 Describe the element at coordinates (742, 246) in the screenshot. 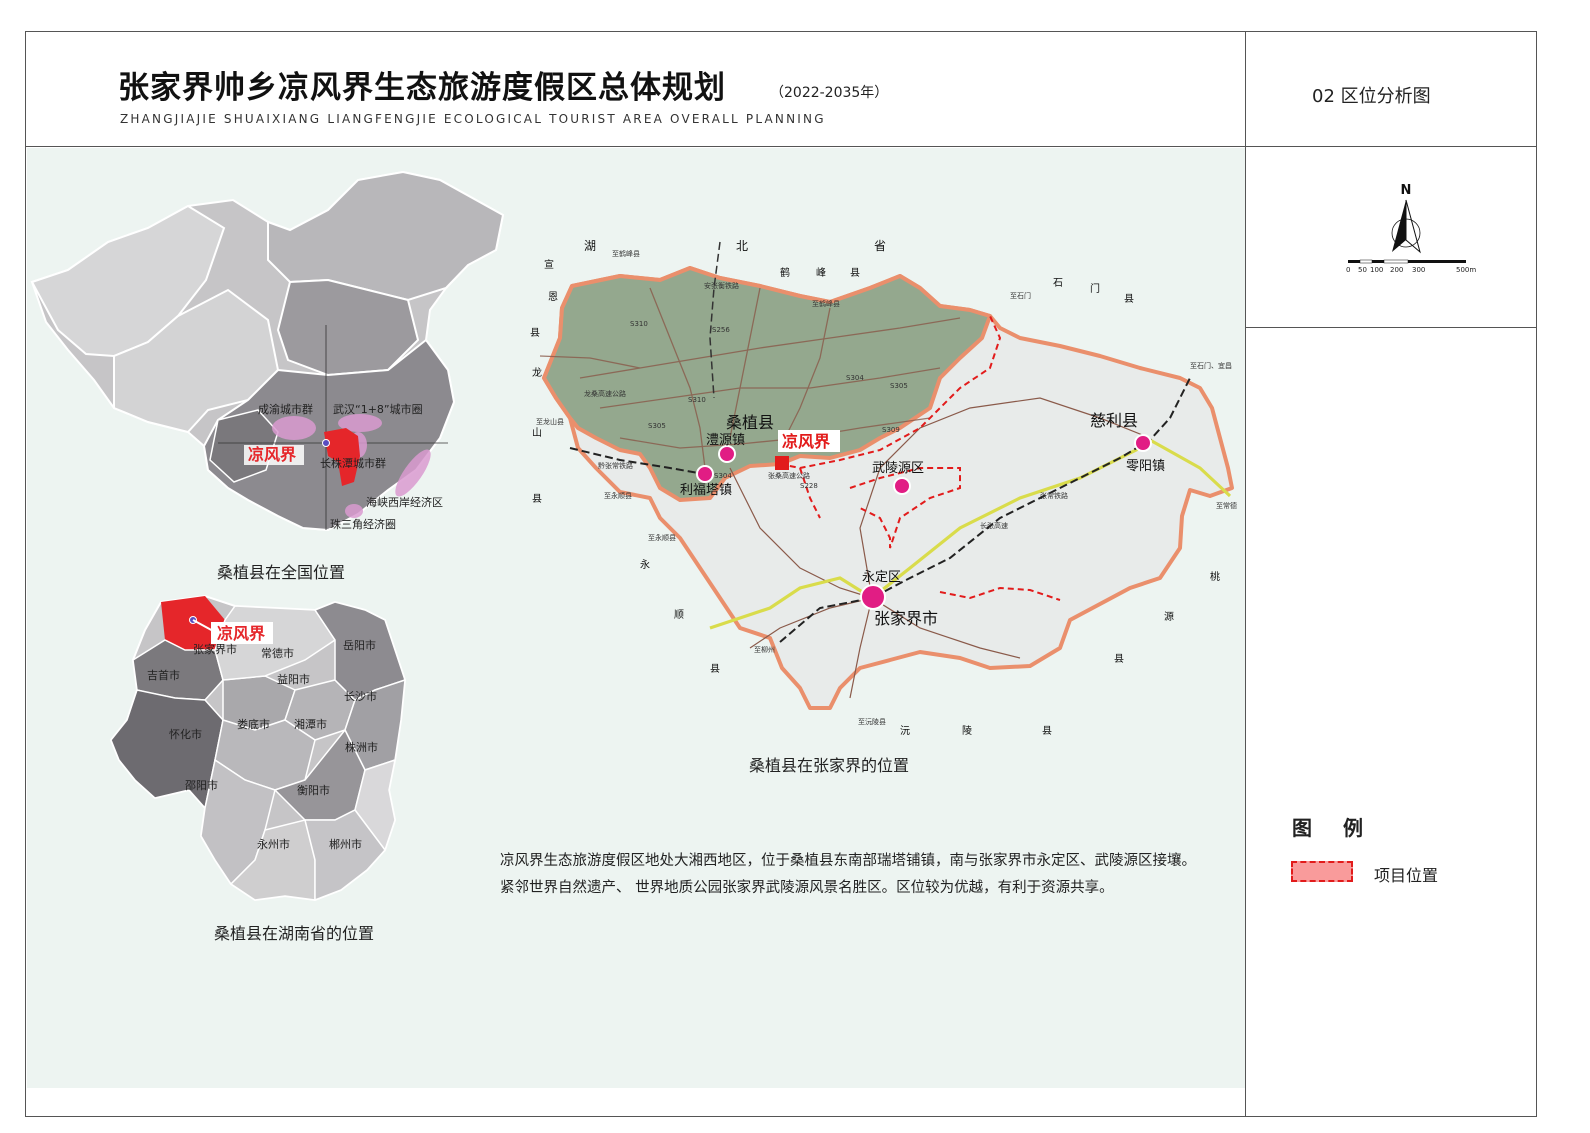

I see `neighbor-label: 北` at that location.